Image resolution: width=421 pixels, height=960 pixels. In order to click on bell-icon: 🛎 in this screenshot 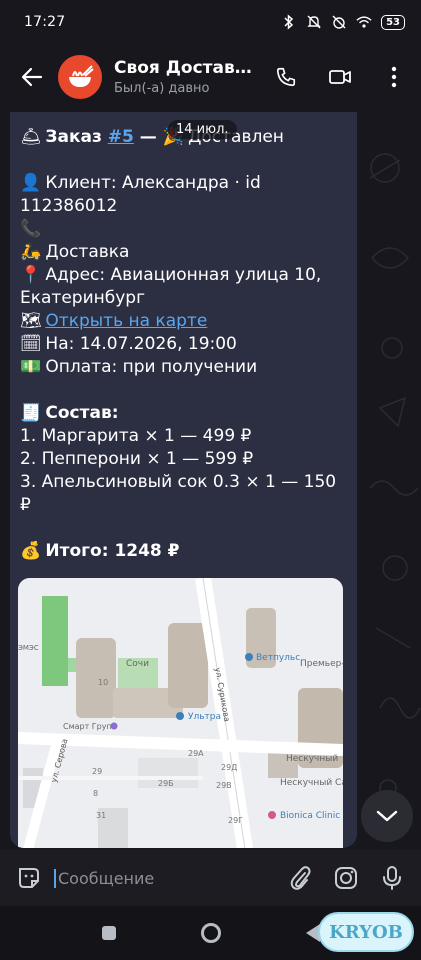, I will do `click(31, 137)`.